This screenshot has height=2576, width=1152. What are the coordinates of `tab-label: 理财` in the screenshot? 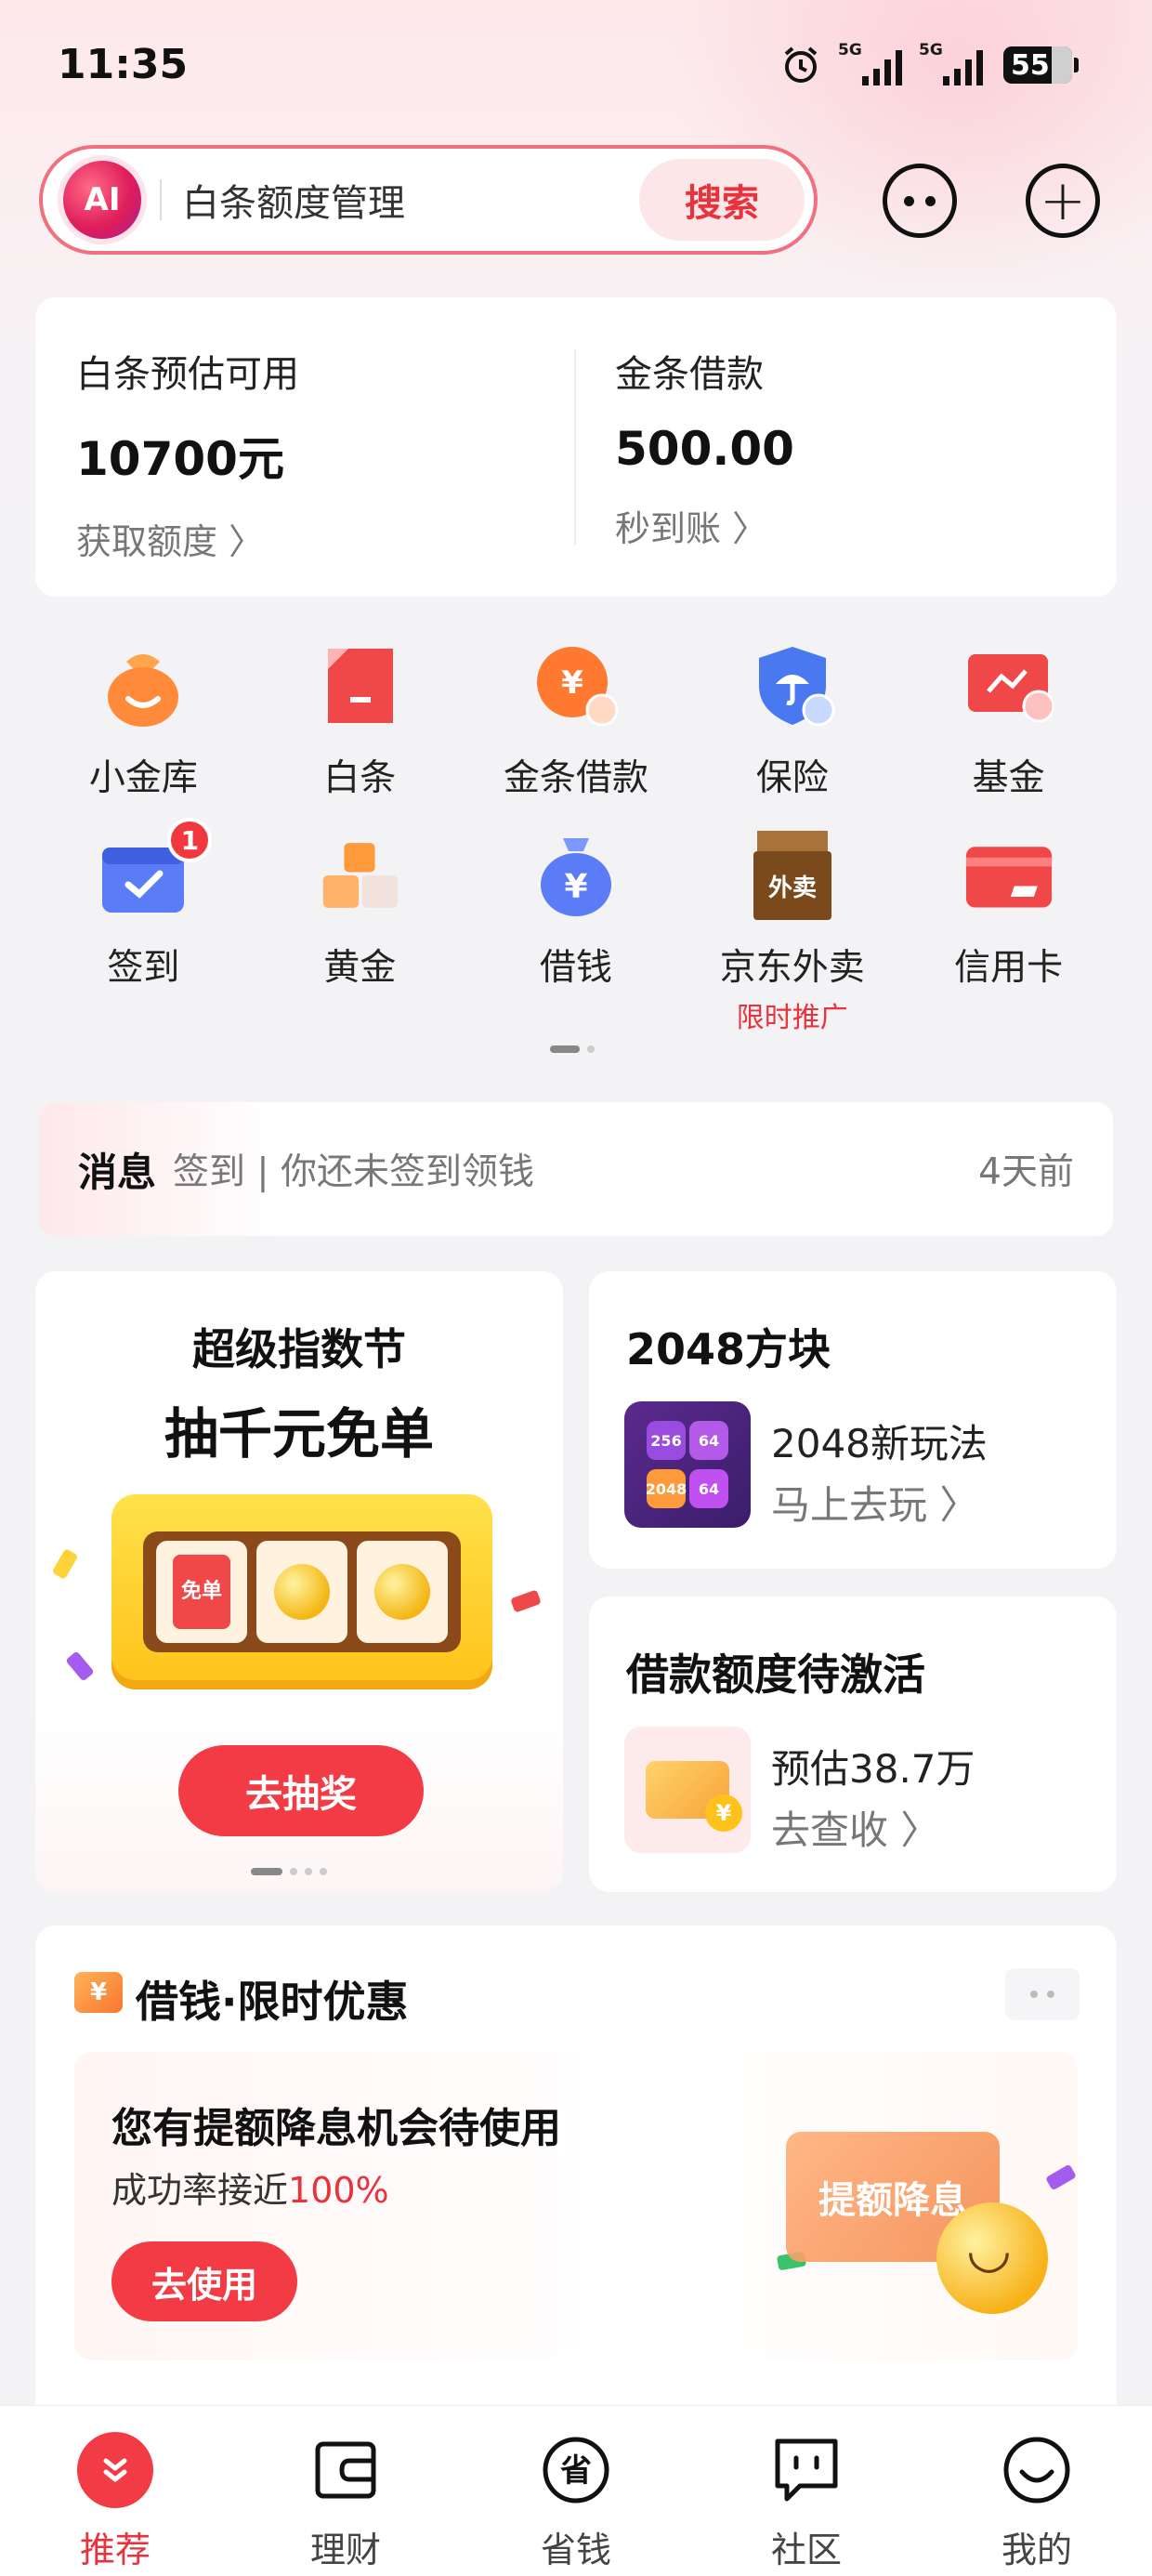 It's located at (345, 2550).